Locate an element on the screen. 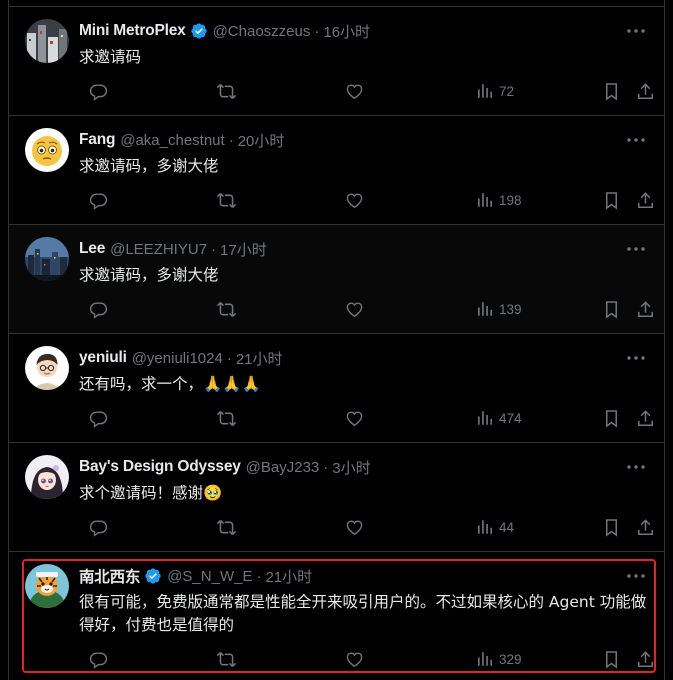 The height and width of the screenshot is (680, 673). views-count: 474 is located at coordinates (510, 418).